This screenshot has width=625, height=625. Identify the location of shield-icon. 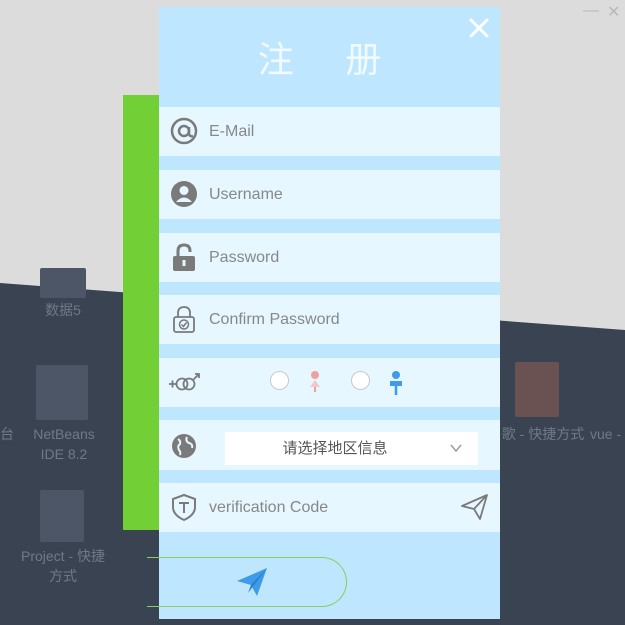
(184, 507).